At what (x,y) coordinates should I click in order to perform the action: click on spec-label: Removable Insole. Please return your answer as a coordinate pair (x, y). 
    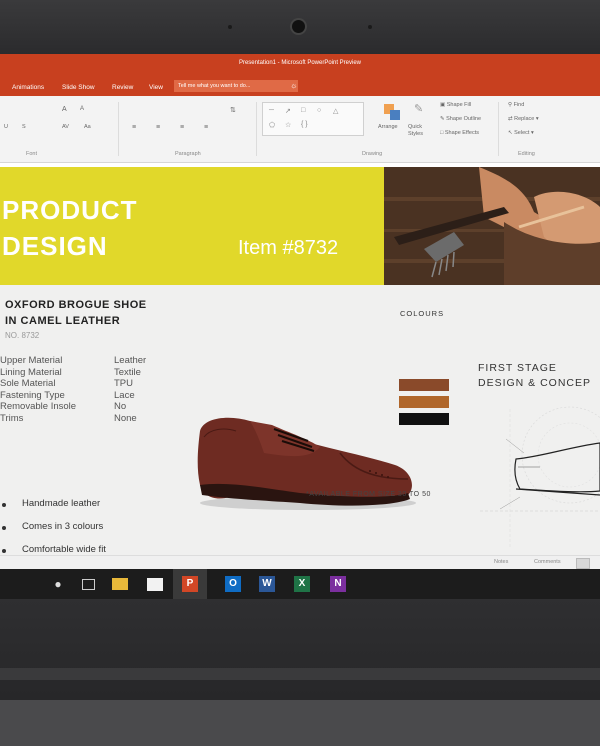
    Looking at the image, I should click on (38, 406).